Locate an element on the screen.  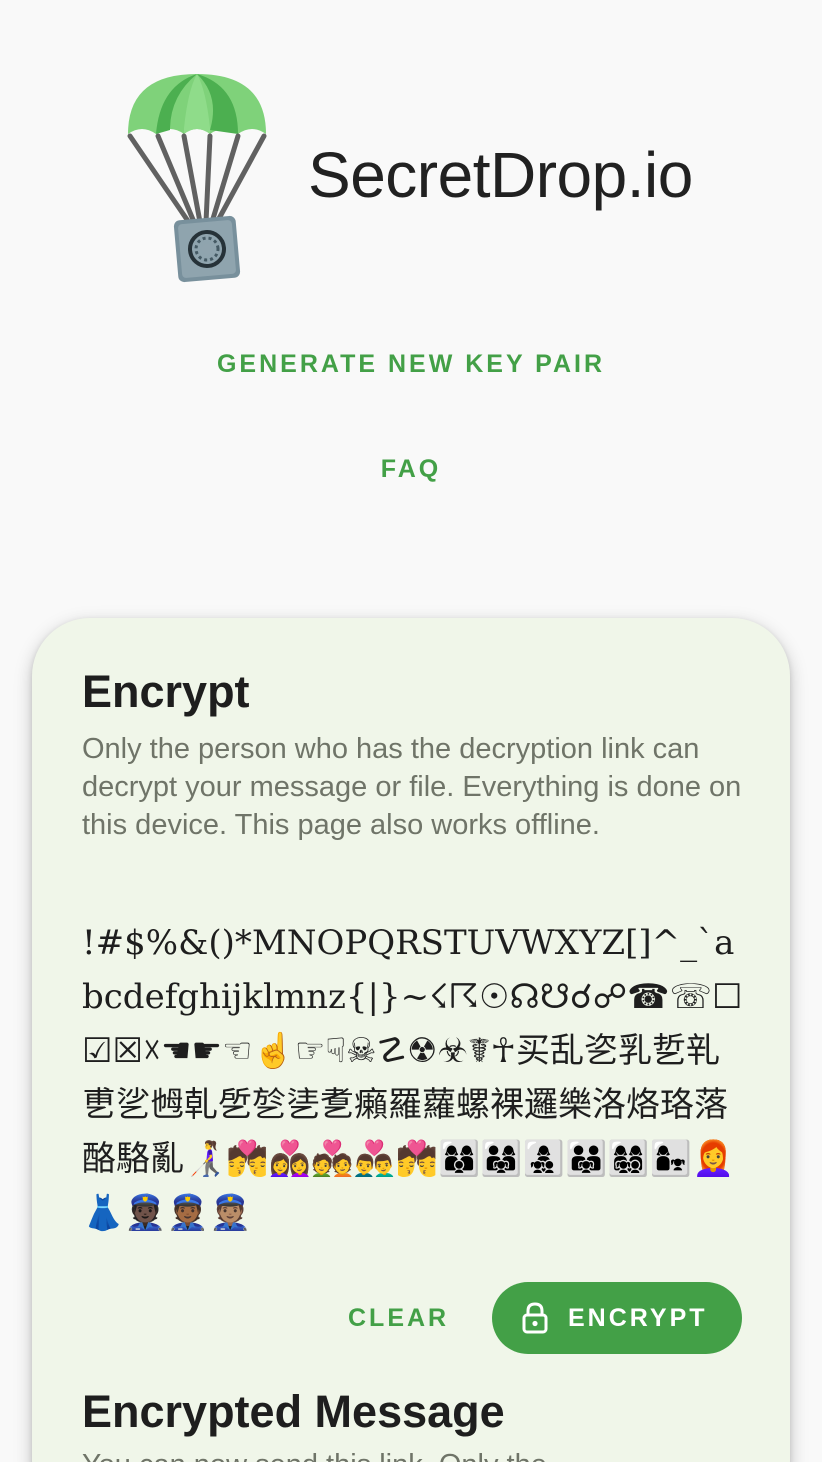
encrypt-button: ENCRYPT is located at coordinates (617, 1318).